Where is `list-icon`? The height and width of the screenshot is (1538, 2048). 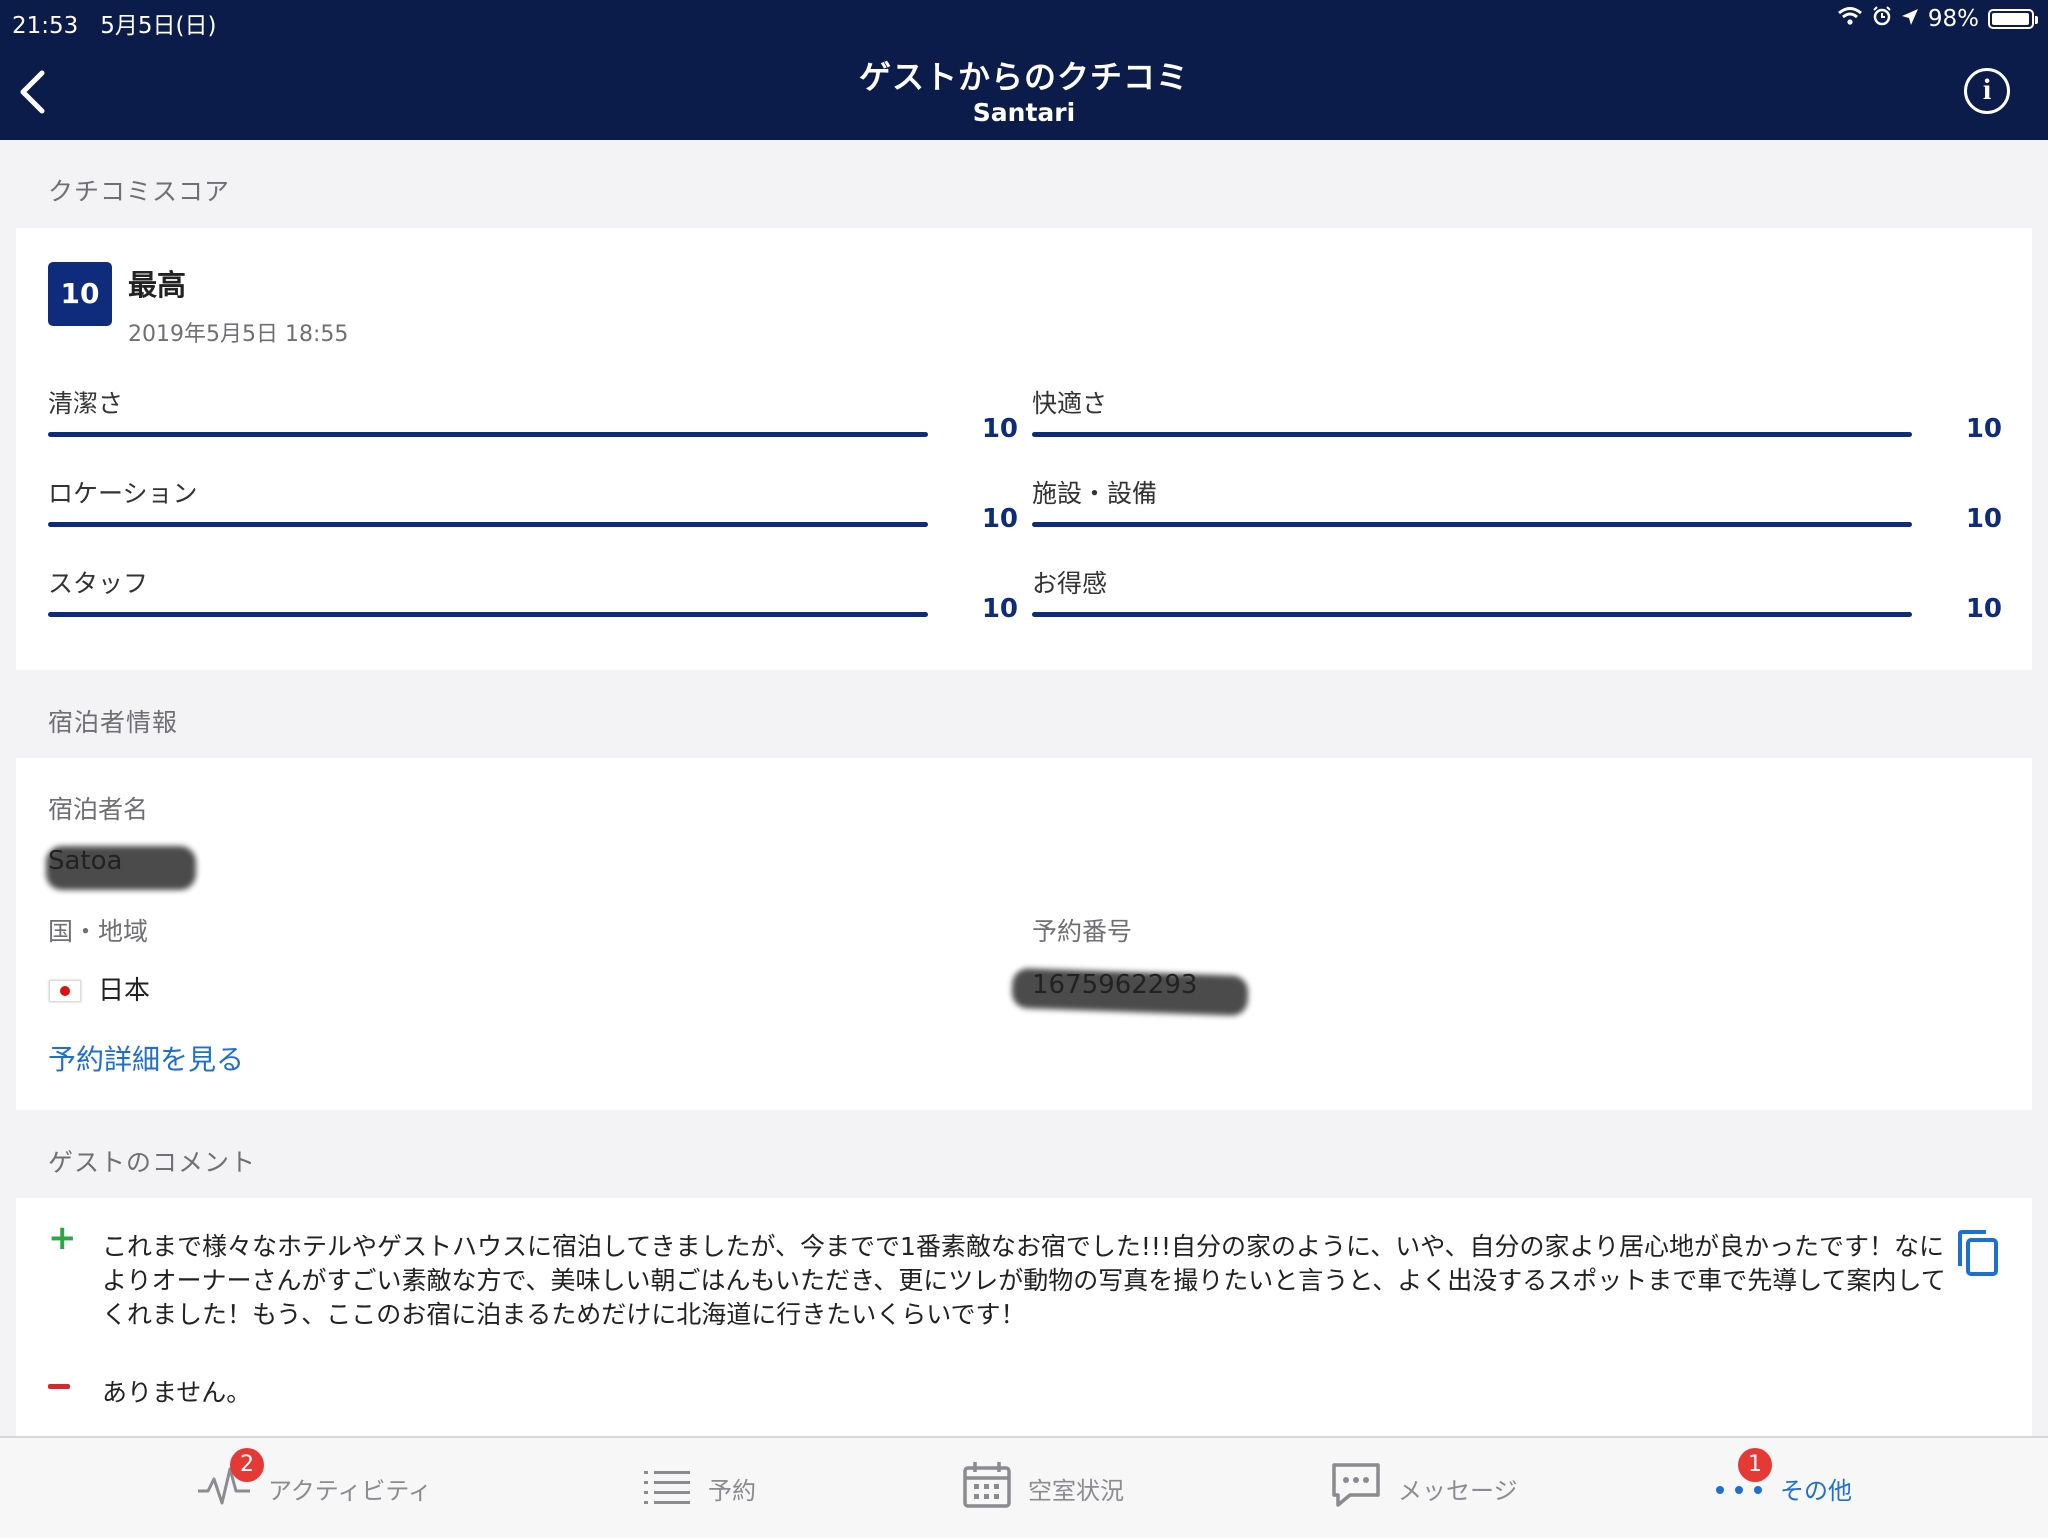 list-icon is located at coordinates (668, 1488).